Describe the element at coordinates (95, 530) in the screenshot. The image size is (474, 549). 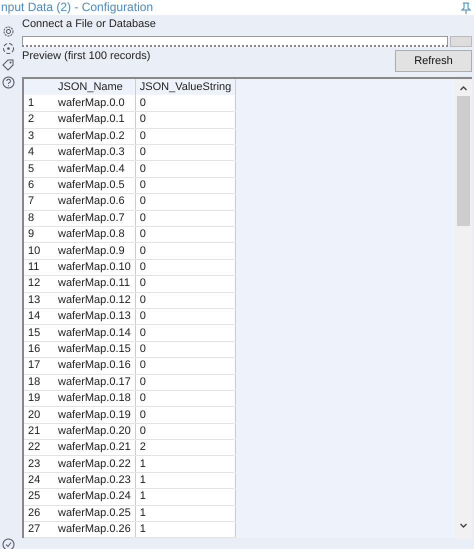
I see `table-cell: waferMap.0.26` at that location.